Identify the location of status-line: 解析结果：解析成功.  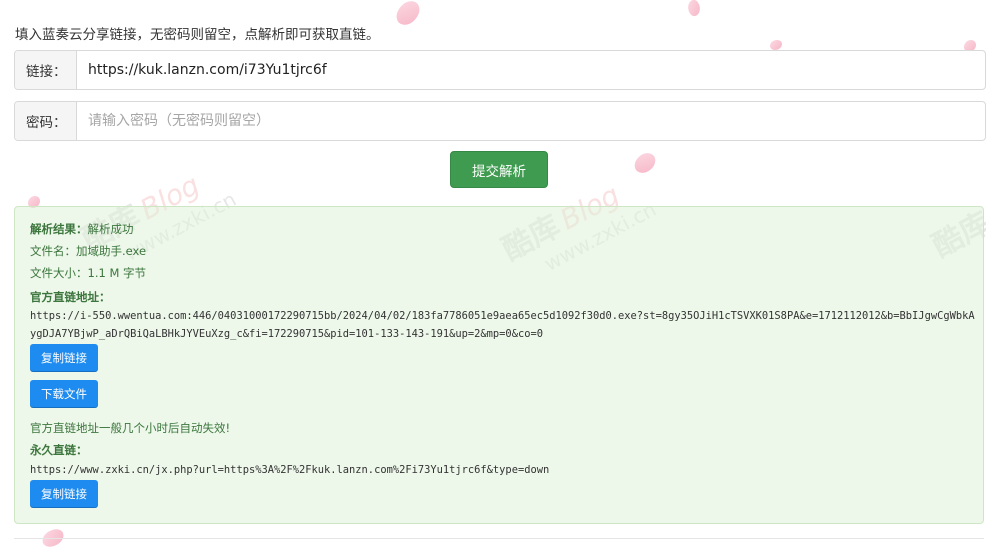
(82, 229).